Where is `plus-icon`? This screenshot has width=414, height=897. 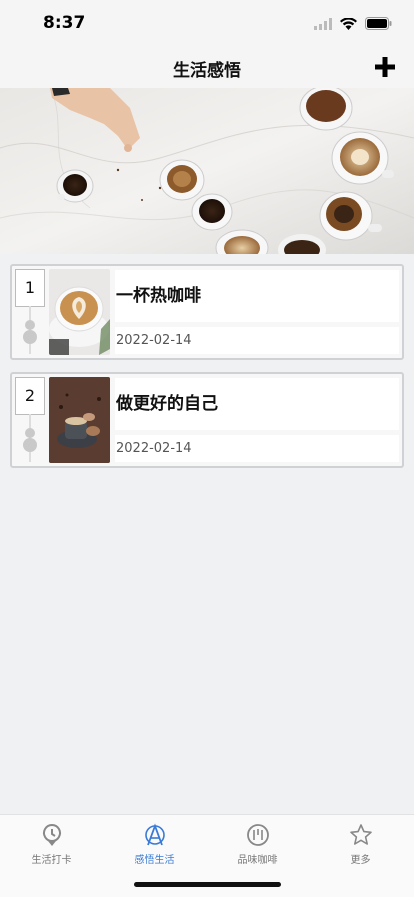
plus-icon is located at coordinates (385, 67).